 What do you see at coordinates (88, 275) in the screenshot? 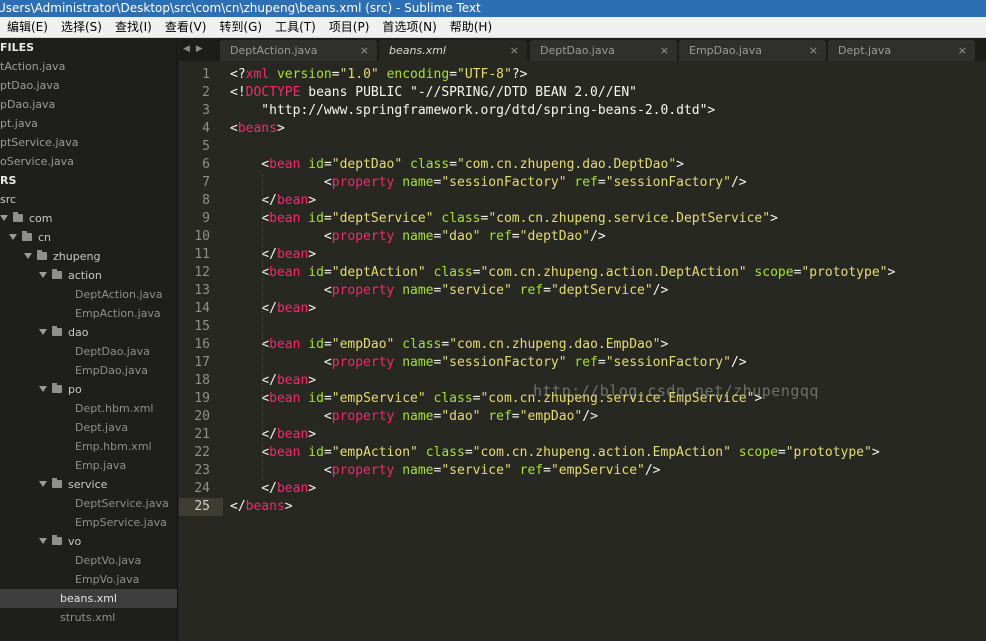
I see `folder-tree-item: action` at bounding box center [88, 275].